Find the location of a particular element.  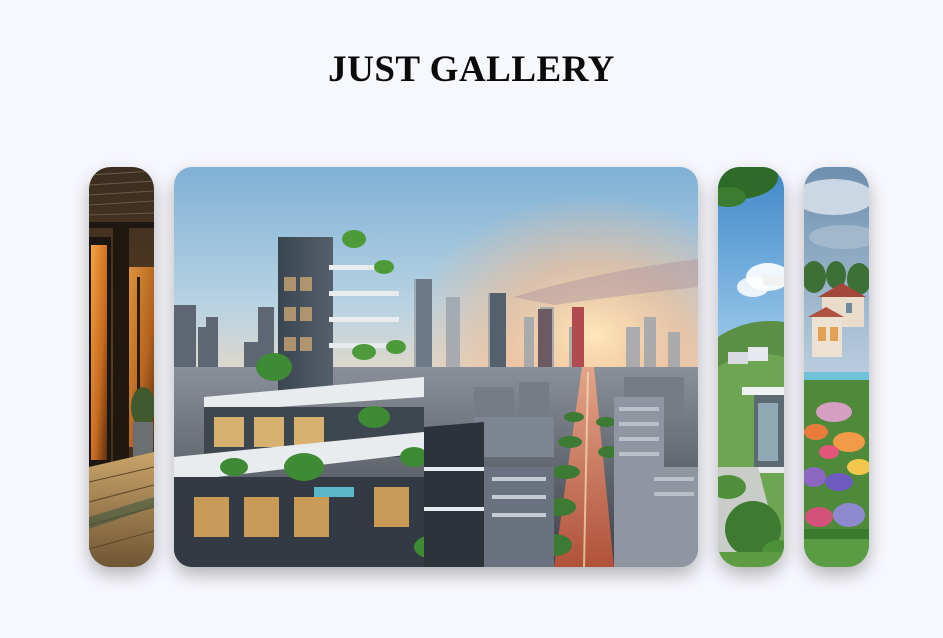

gallery-card-balcony is located at coordinates (121, 367).